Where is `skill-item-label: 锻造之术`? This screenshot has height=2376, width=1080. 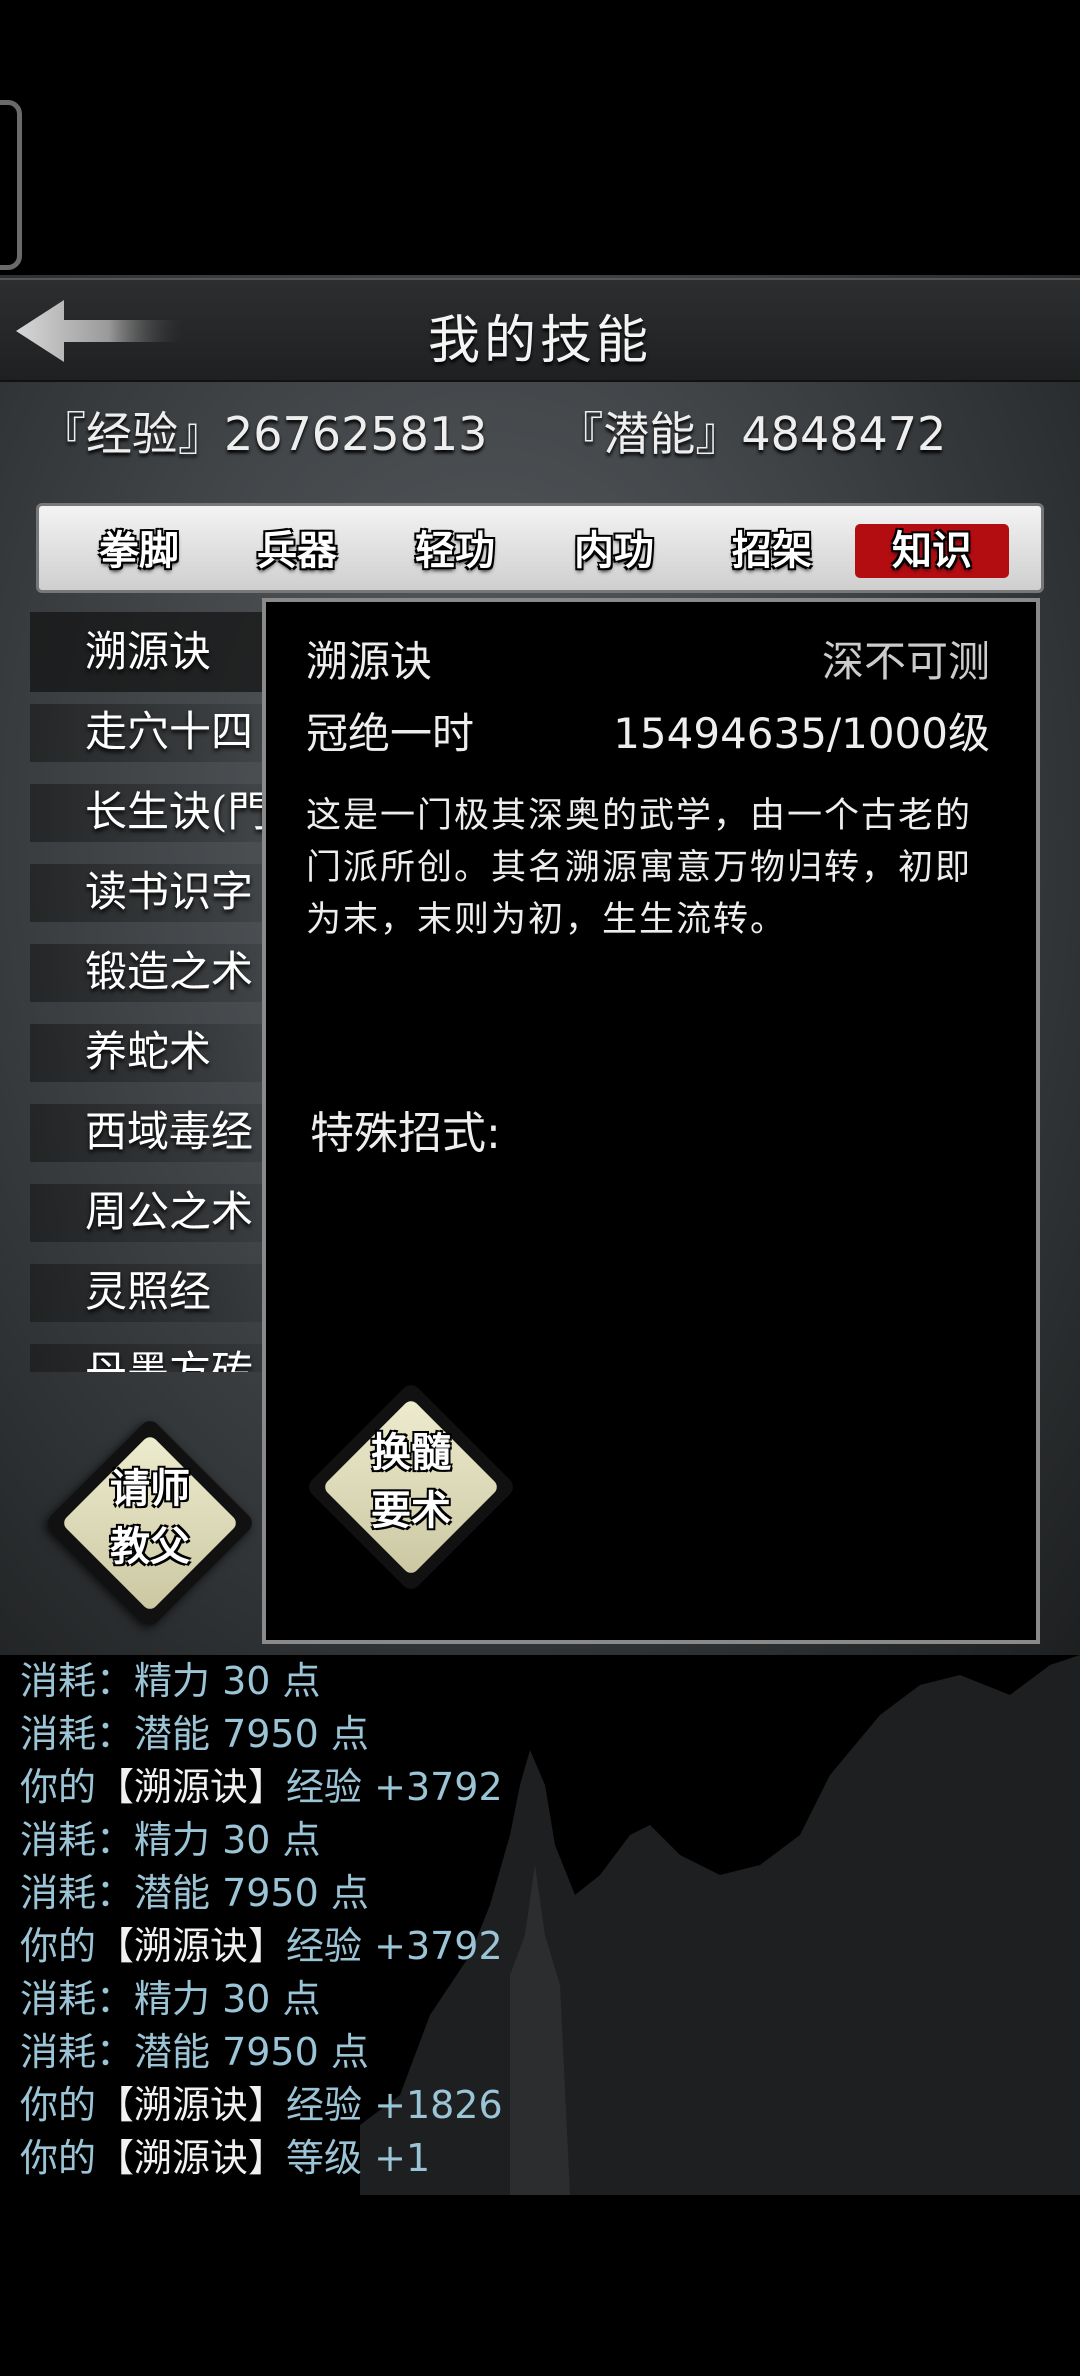
skill-item-label: 锻造之术 is located at coordinates (169, 971).